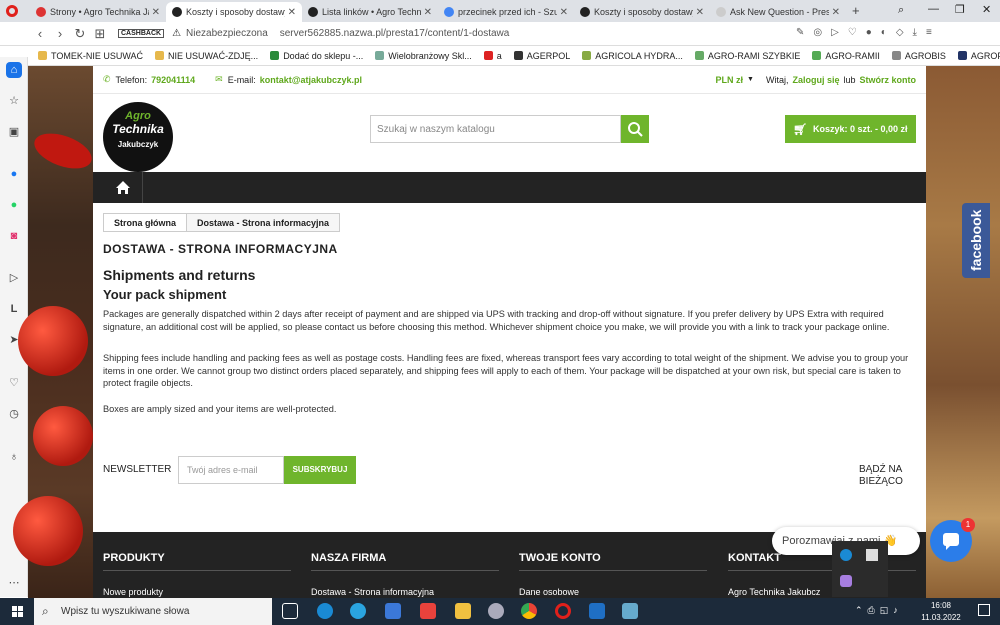 This screenshot has width=1000, height=625. Describe the element at coordinates (290, 611) in the screenshot. I see `task-view-icon` at that location.